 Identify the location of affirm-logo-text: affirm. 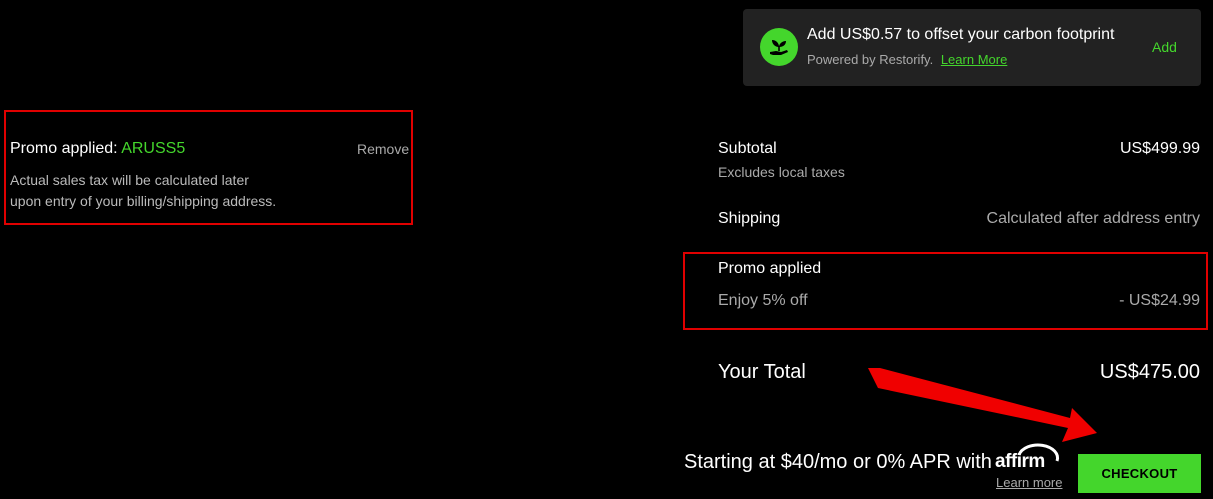
(1020, 461).